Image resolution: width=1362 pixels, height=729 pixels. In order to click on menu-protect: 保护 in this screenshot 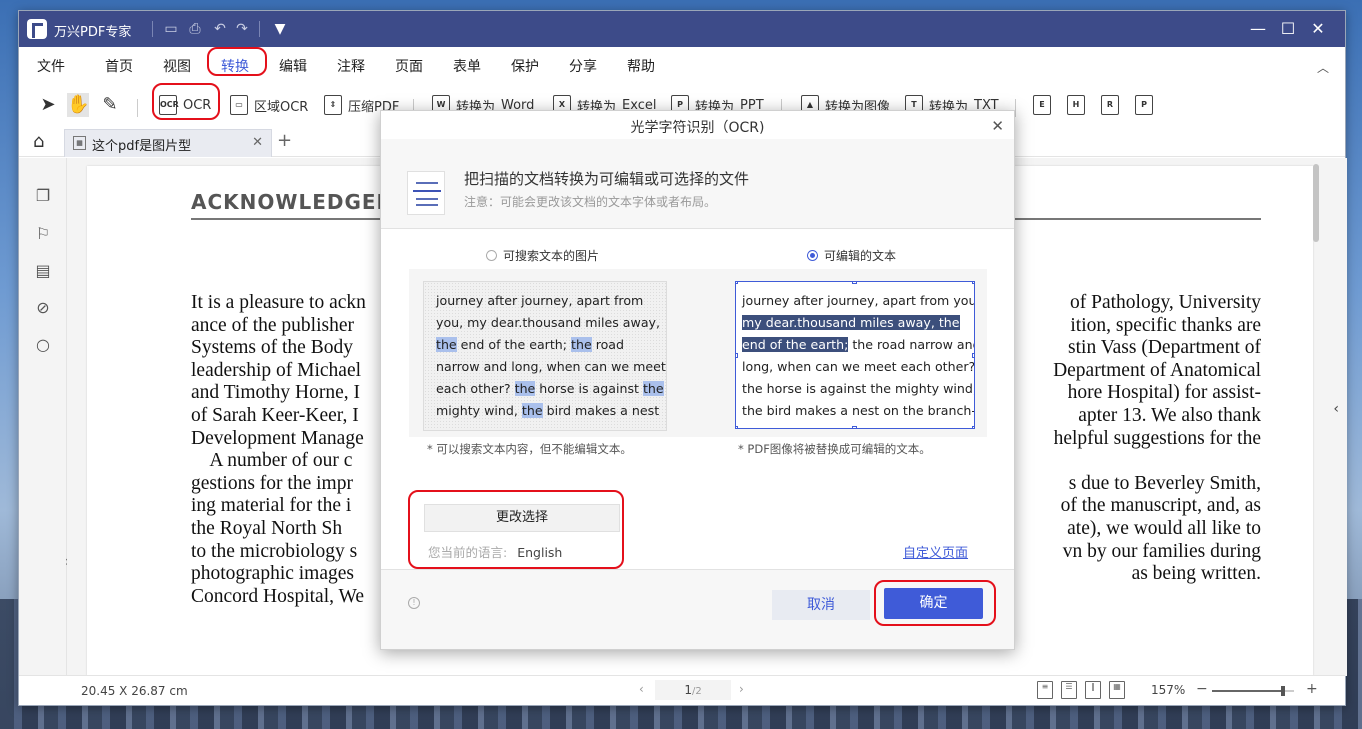, I will do `click(525, 66)`.